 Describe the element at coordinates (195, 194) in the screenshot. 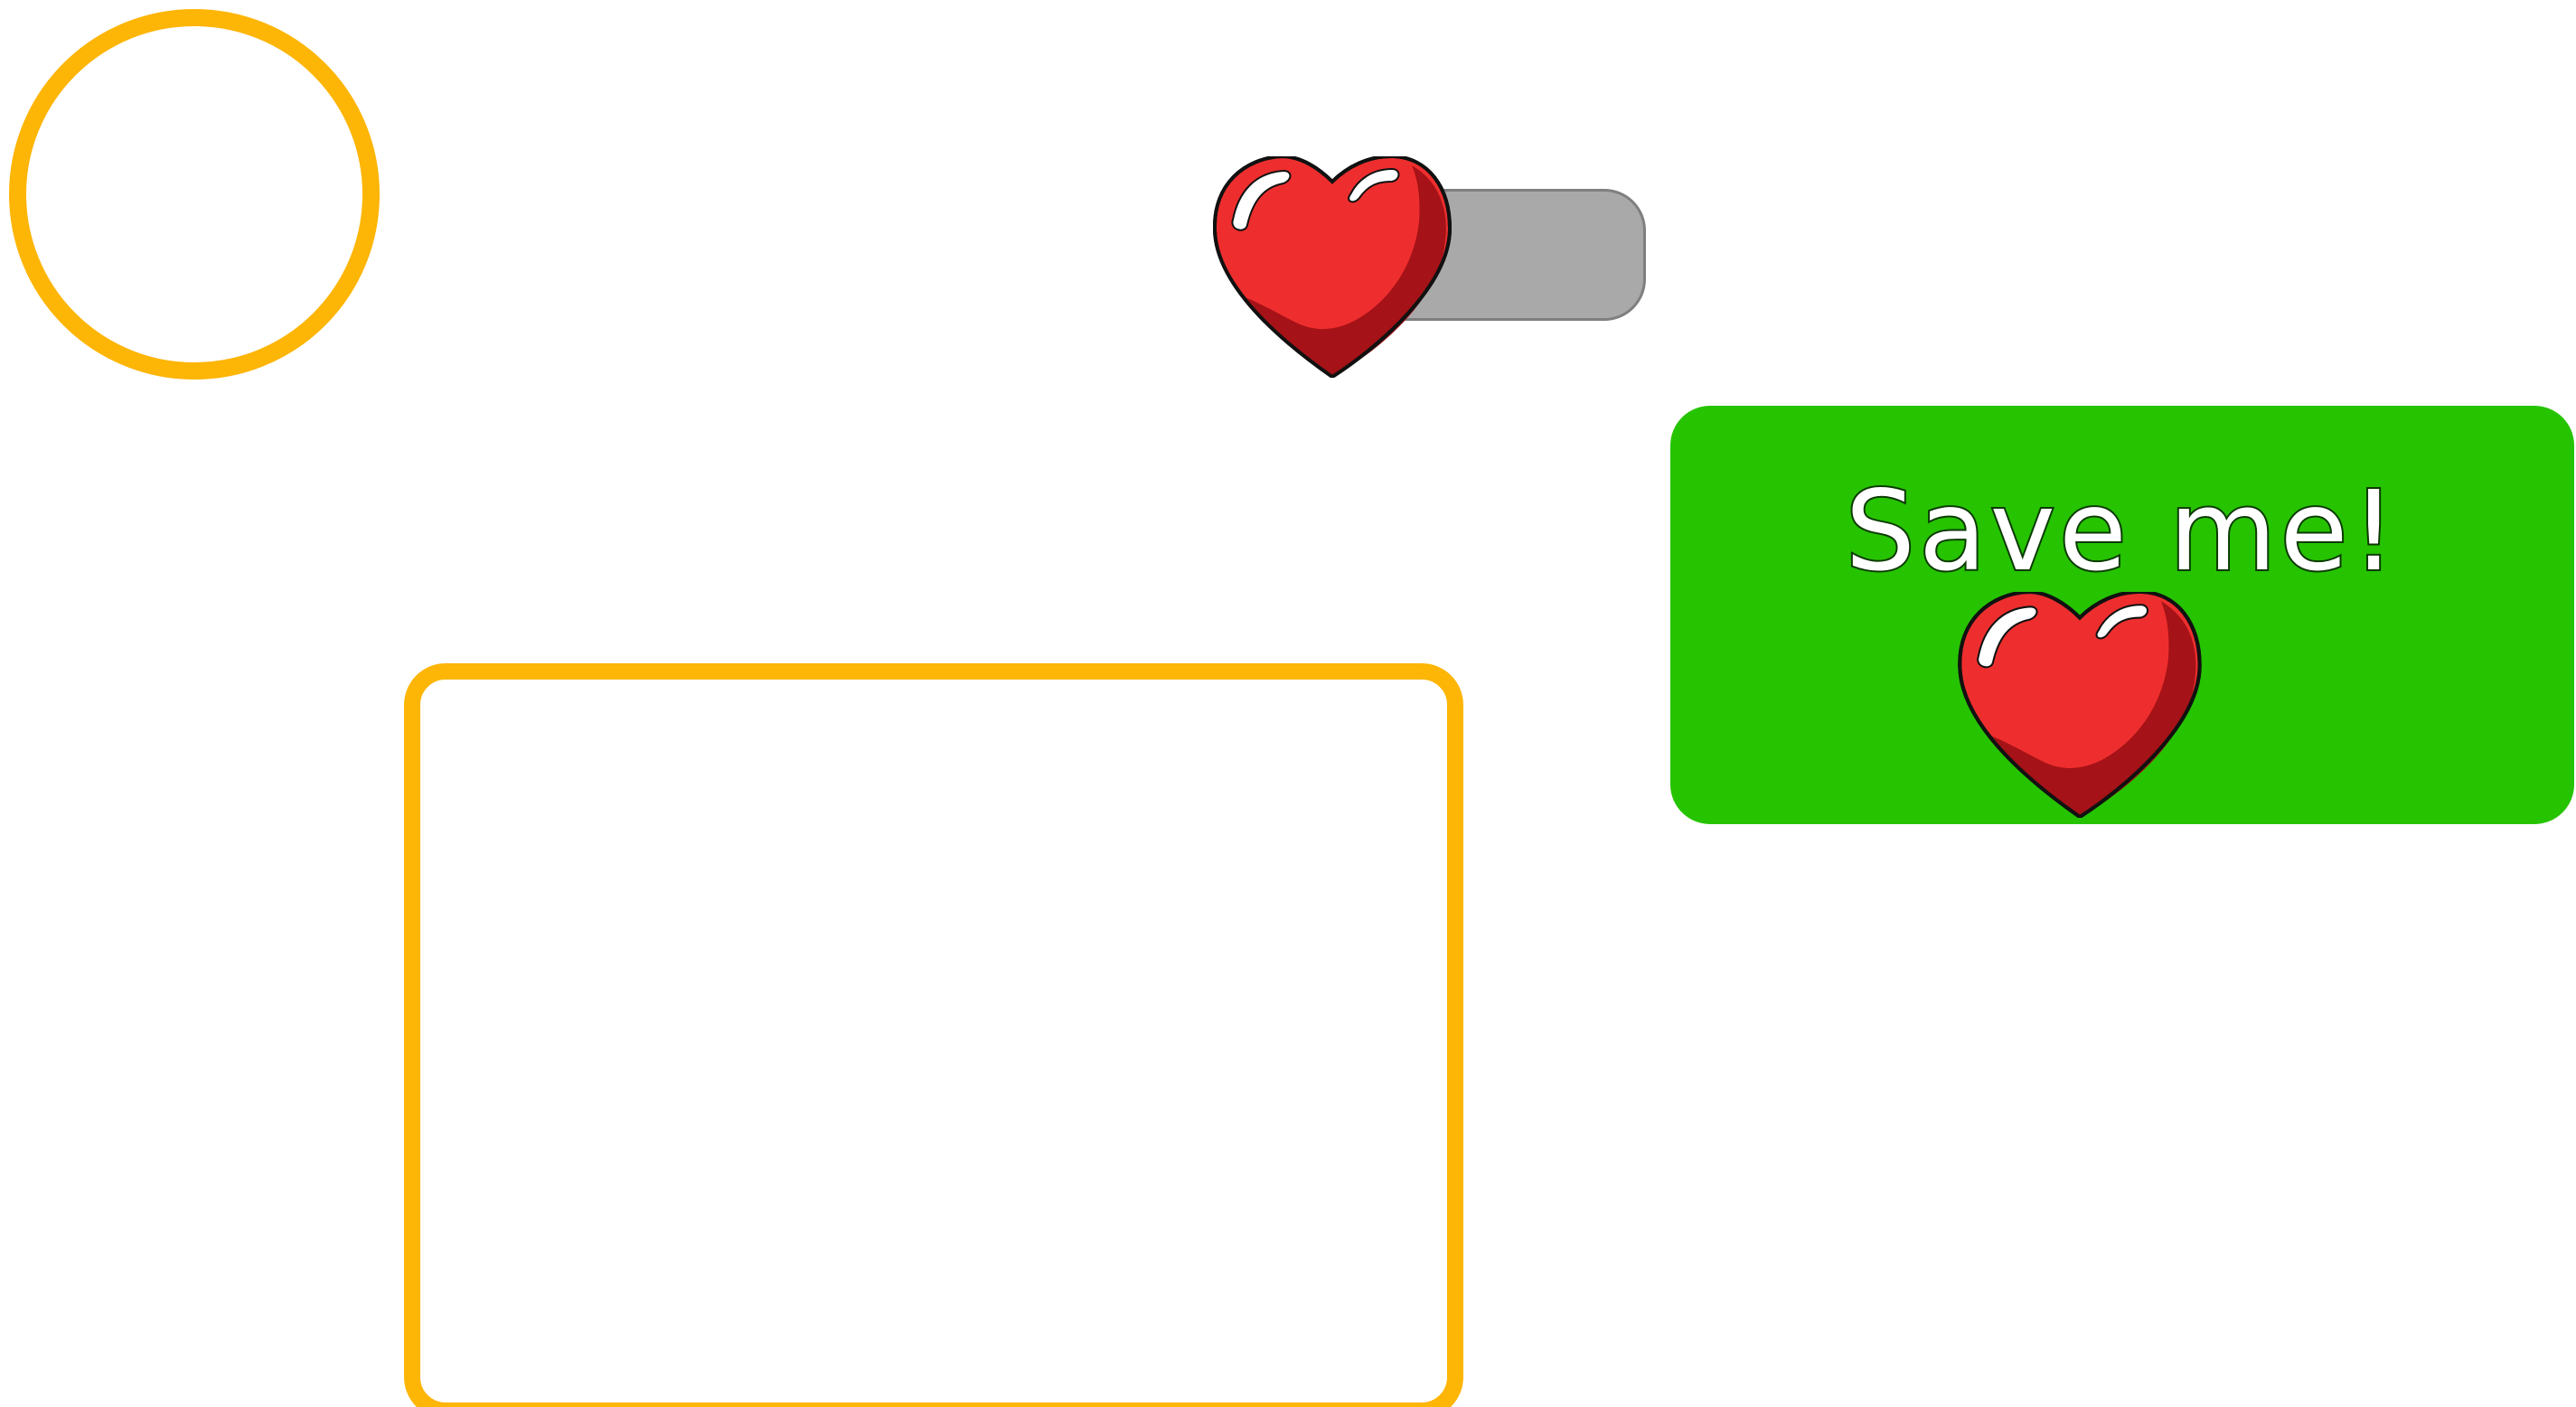

I see `target-ring` at that location.